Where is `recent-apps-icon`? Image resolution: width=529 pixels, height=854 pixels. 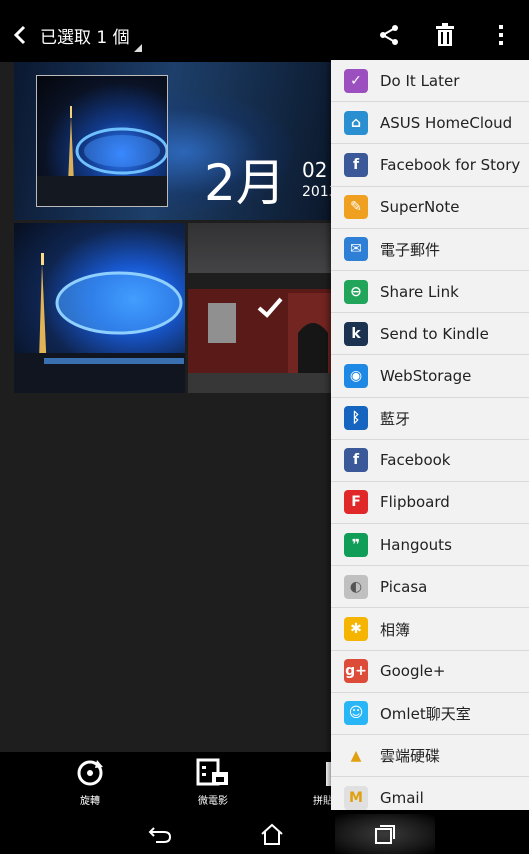
recent-apps-icon is located at coordinates (385, 834).